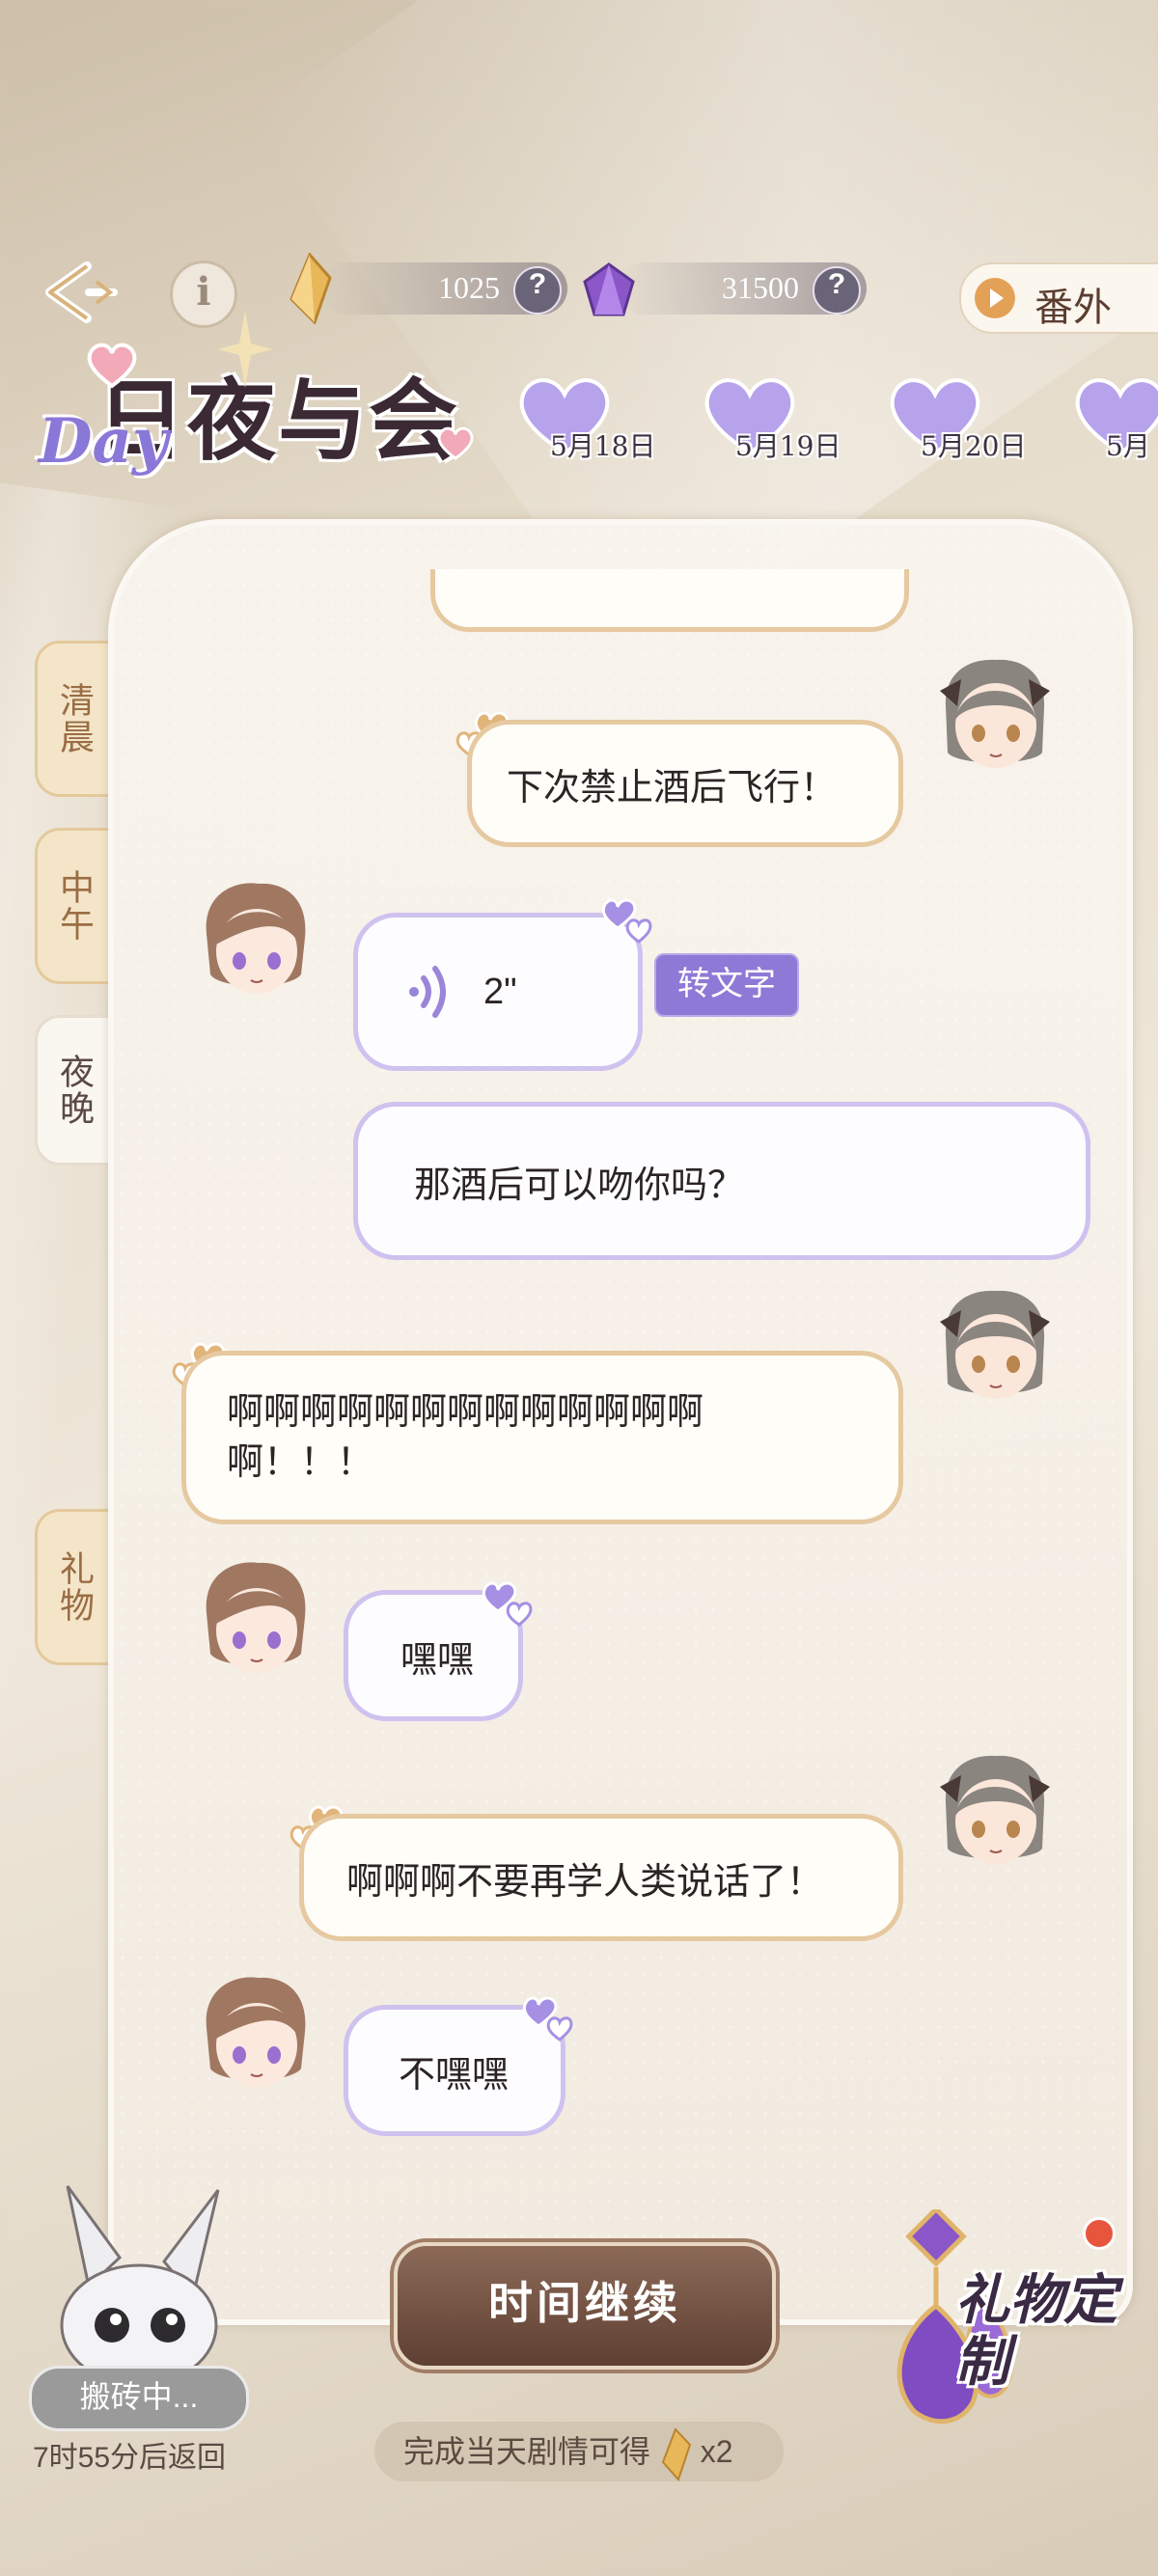 The image size is (1158, 2576). I want to click on tab-gift: 礼物, so click(73, 1587).